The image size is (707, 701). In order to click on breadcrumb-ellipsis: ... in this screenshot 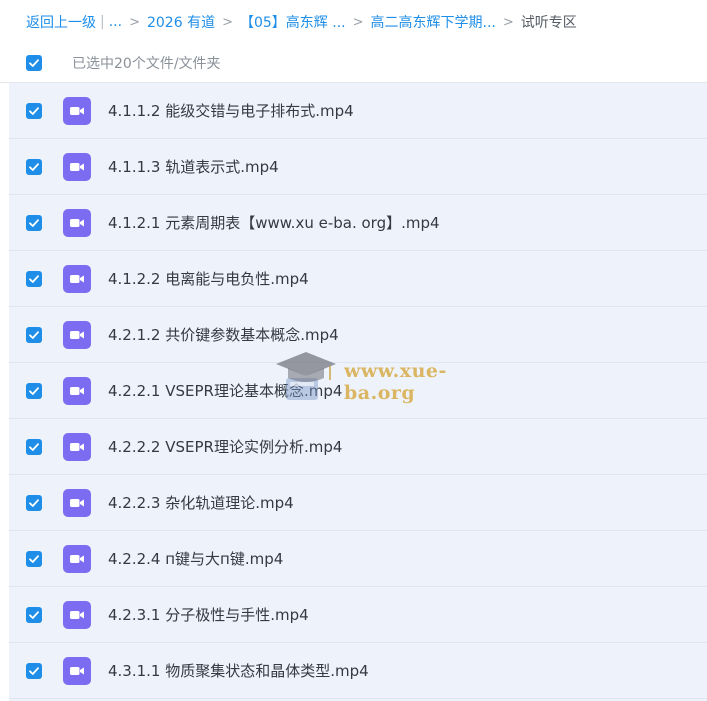, I will do `click(115, 22)`.